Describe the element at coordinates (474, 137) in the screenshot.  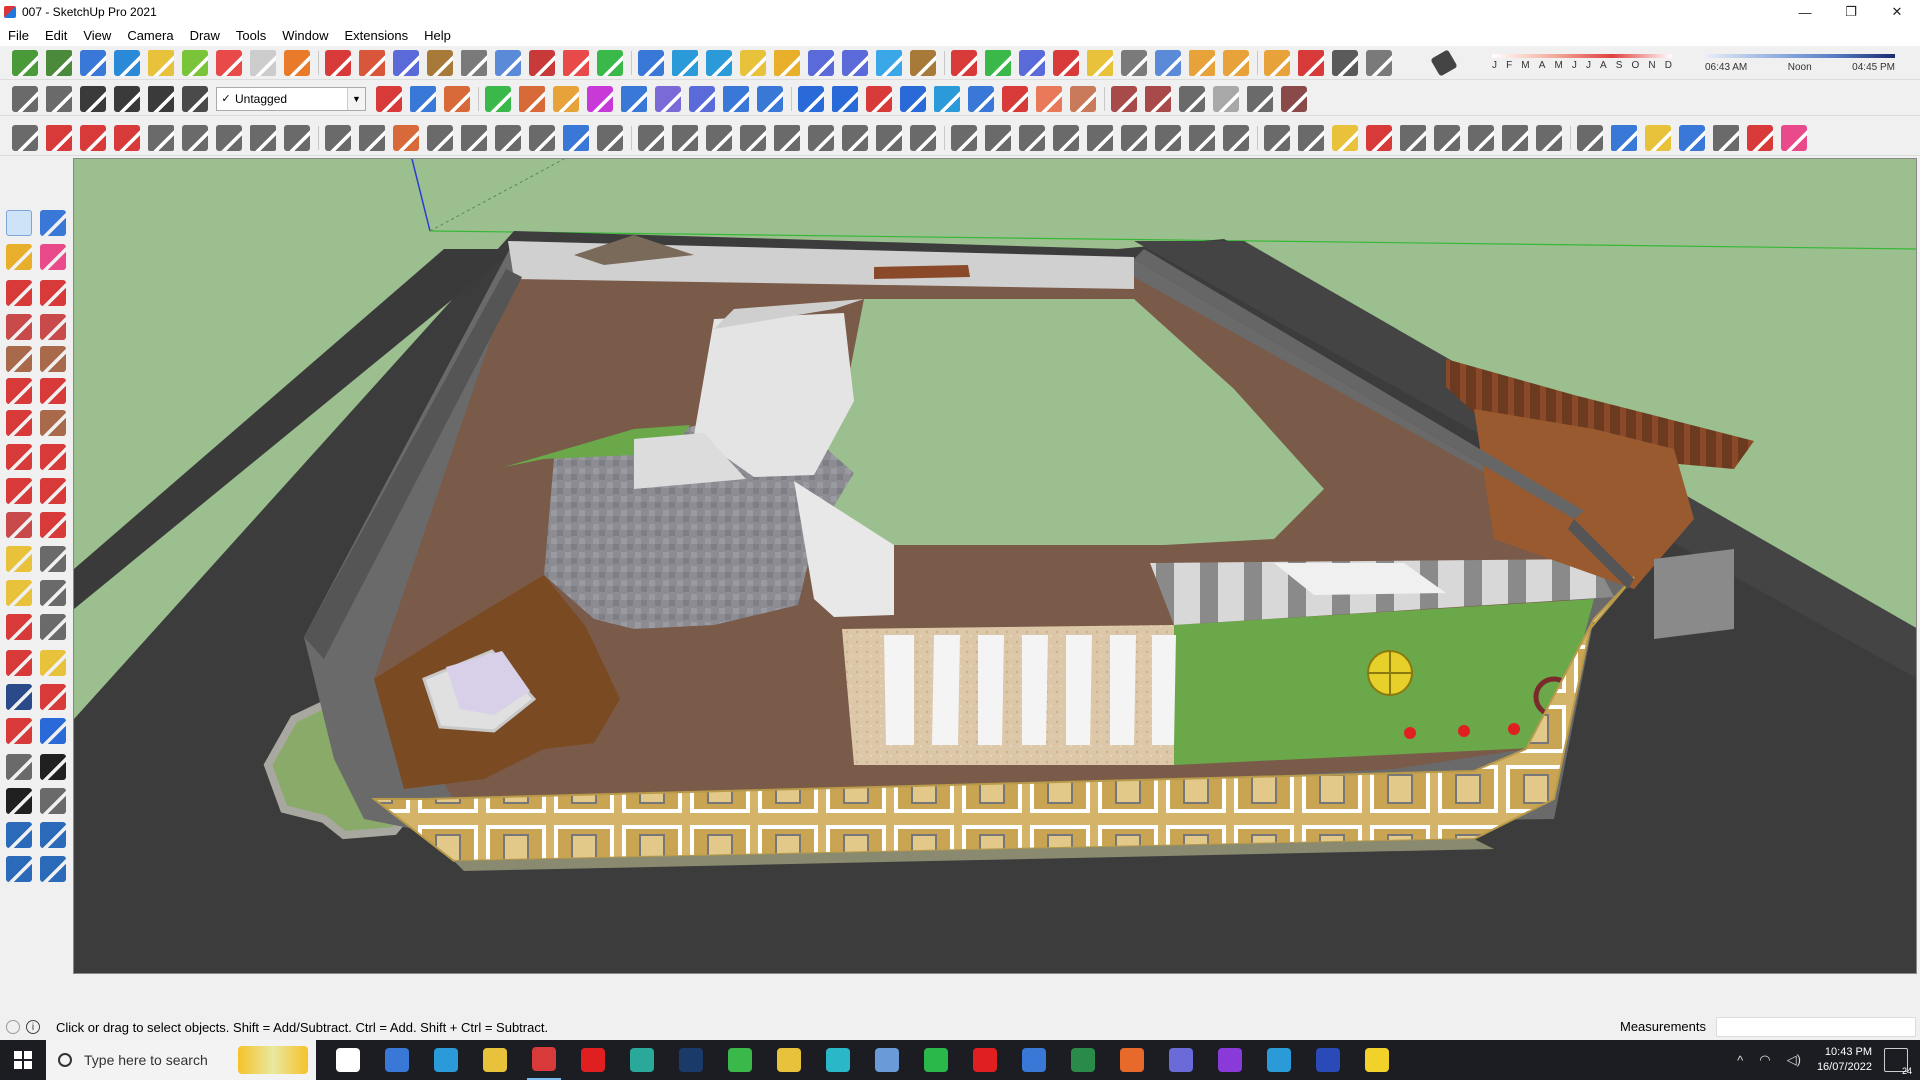
I see `toolbar3-tool-14-icon` at that location.